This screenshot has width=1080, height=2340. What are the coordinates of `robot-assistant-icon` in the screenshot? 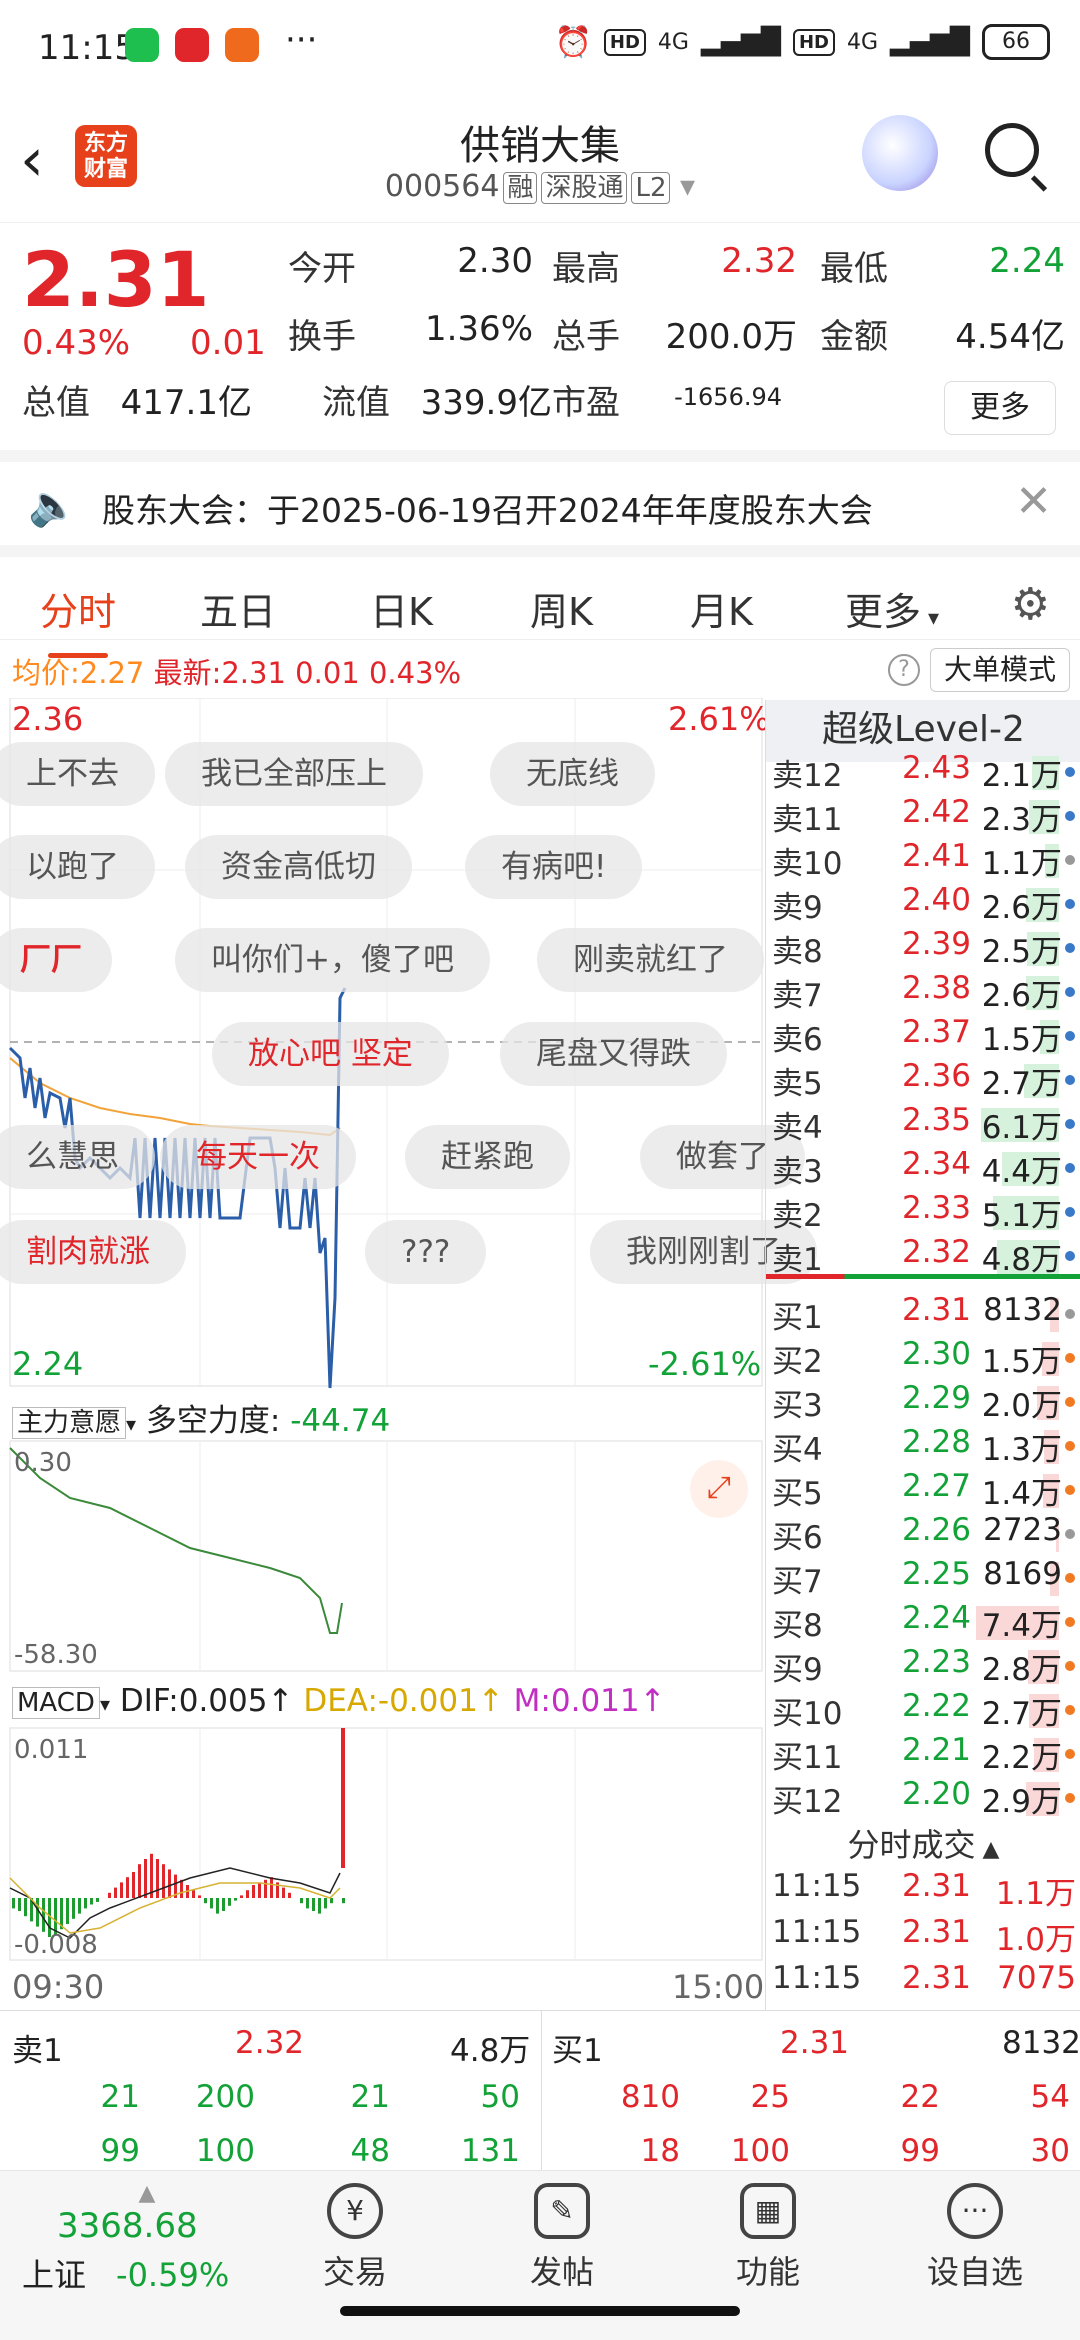 It's located at (900, 153).